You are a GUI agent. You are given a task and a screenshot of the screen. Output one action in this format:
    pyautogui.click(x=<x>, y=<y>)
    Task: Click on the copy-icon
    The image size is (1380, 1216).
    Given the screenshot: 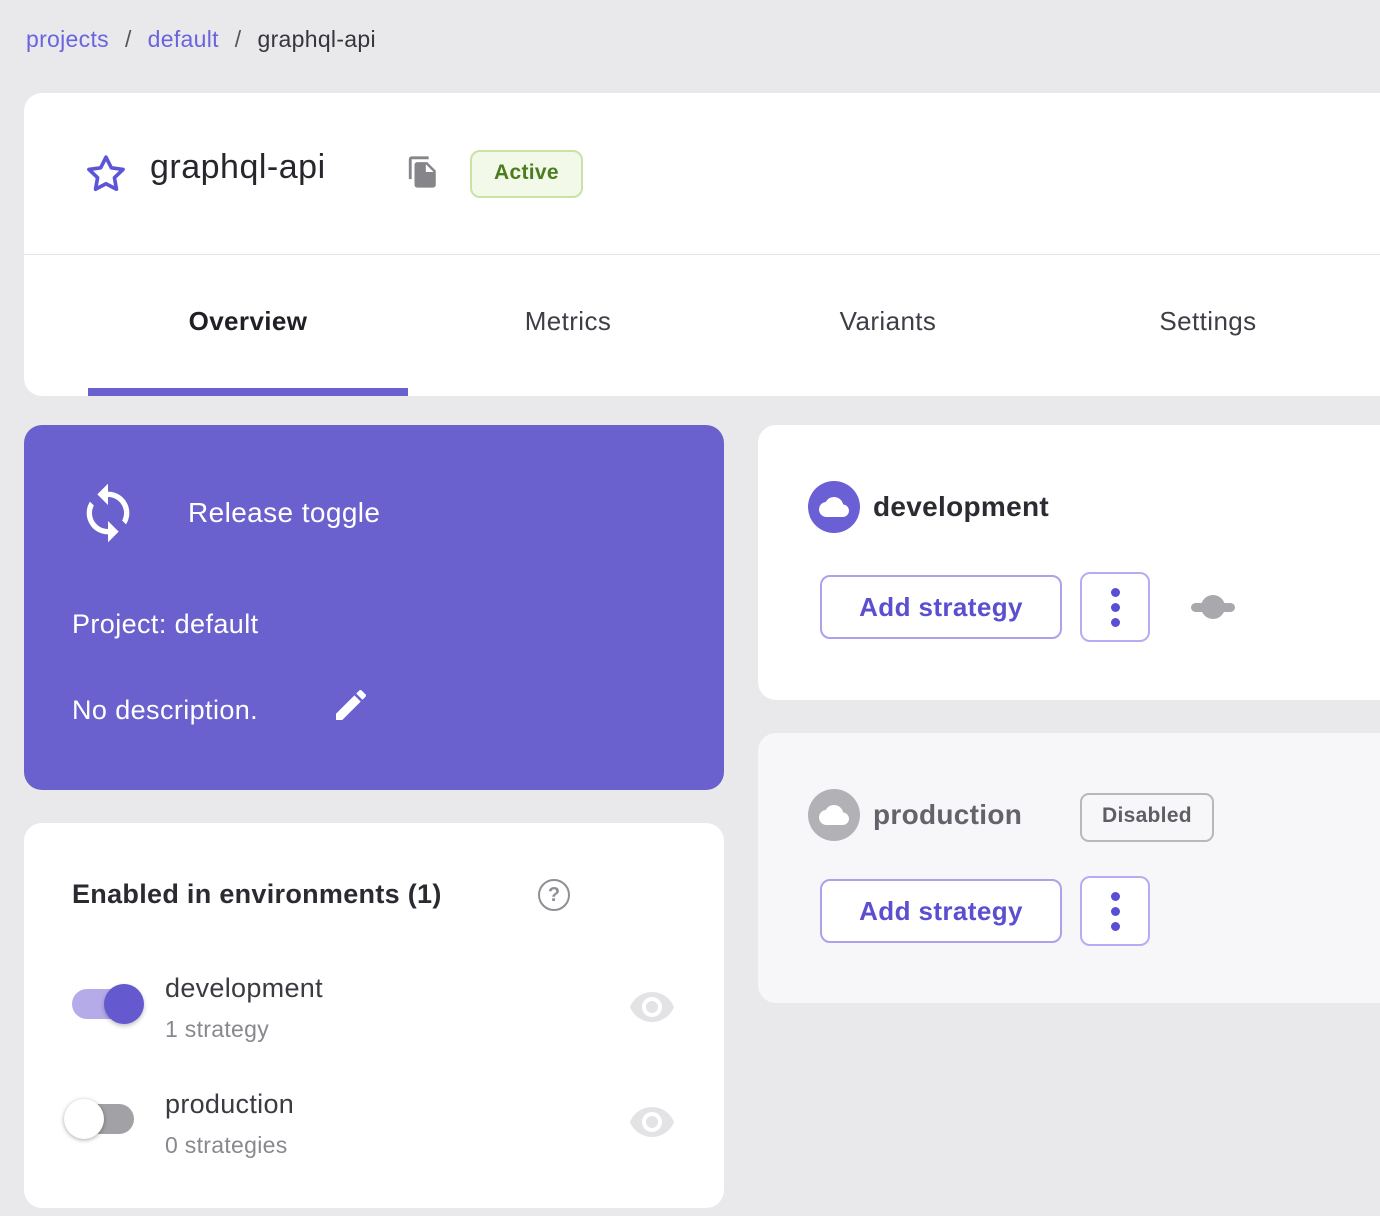 What is the action you would take?
    pyautogui.click(x=423, y=174)
    